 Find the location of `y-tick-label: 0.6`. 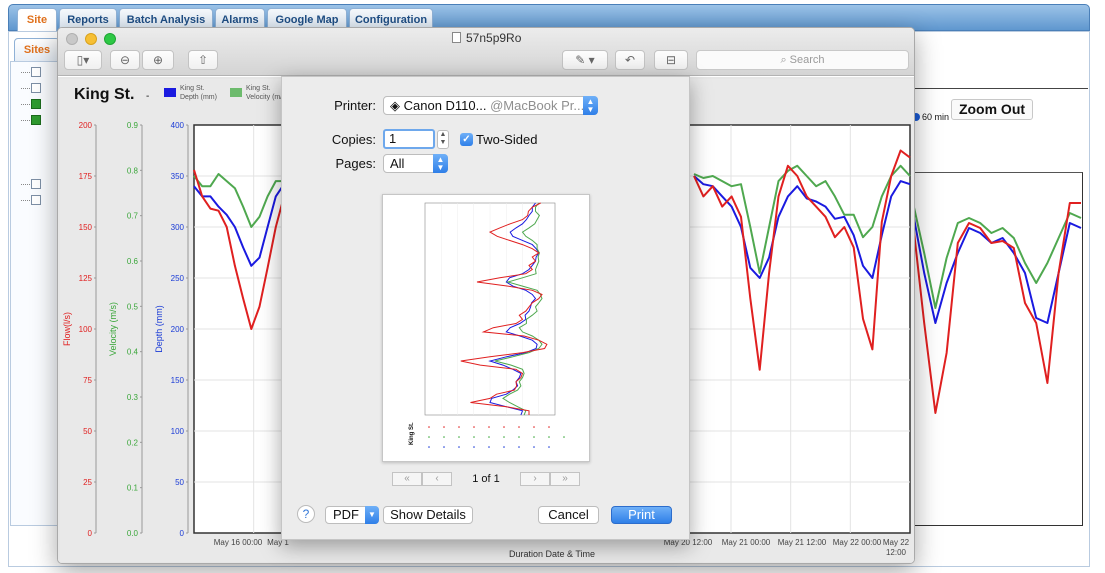

y-tick-label: 0.6 is located at coordinates (133, 261).